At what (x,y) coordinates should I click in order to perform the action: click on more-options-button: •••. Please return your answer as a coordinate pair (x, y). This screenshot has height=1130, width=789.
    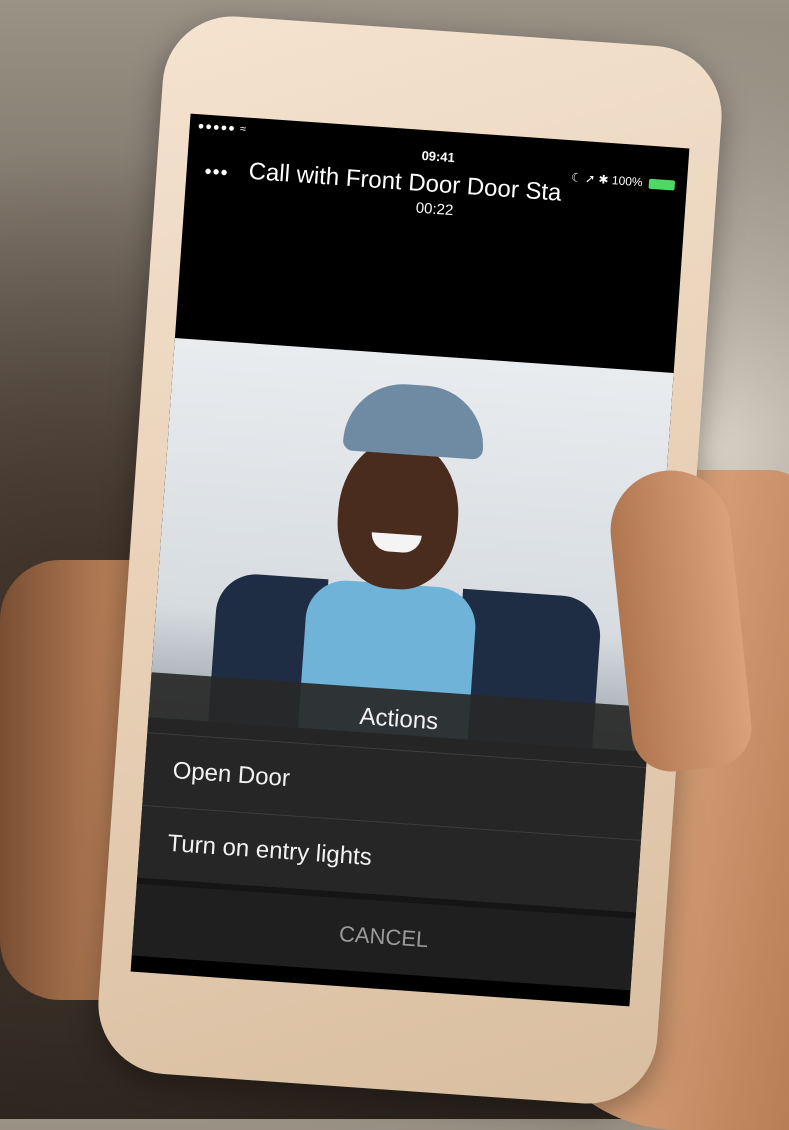
    Looking at the image, I should click on (216, 173).